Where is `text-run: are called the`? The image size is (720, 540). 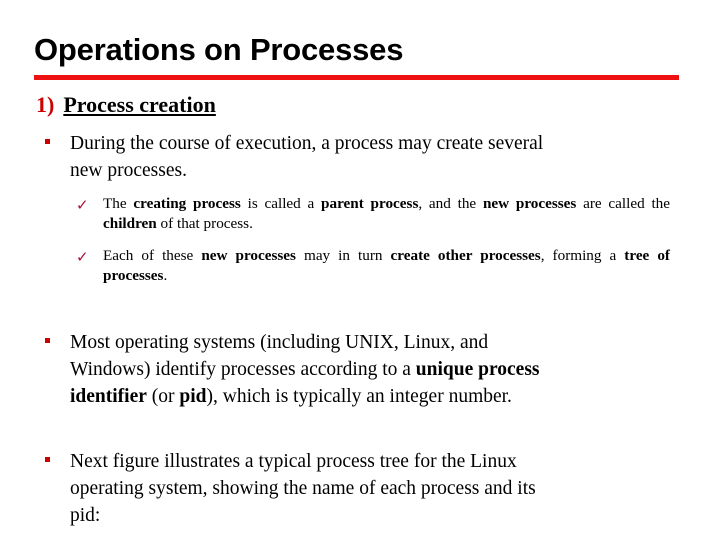 text-run: are called the is located at coordinates (623, 203).